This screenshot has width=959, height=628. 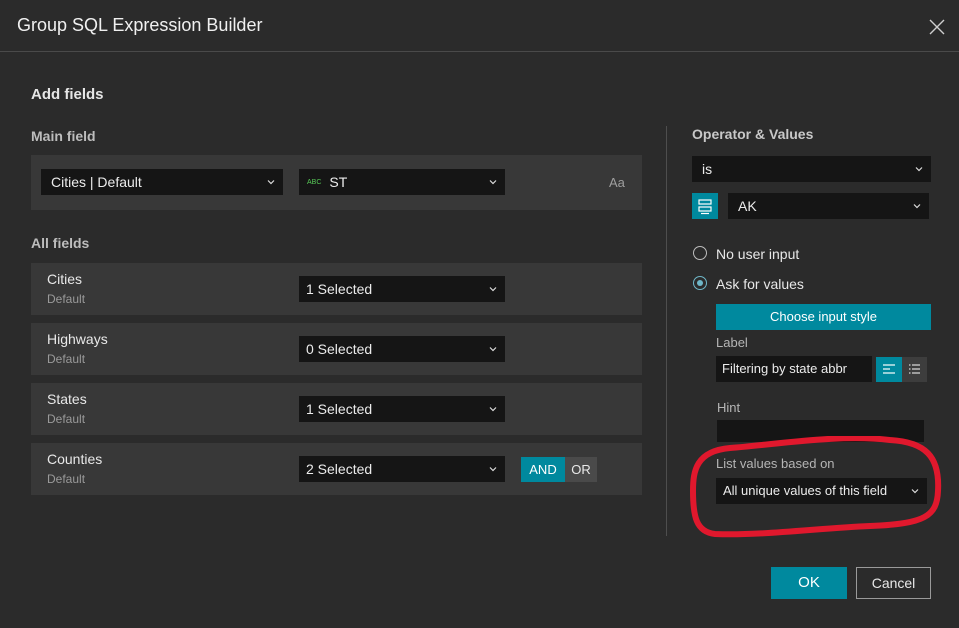 What do you see at coordinates (937, 27) in the screenshot?
I see `close-icon` at bounding box center [937, 27].